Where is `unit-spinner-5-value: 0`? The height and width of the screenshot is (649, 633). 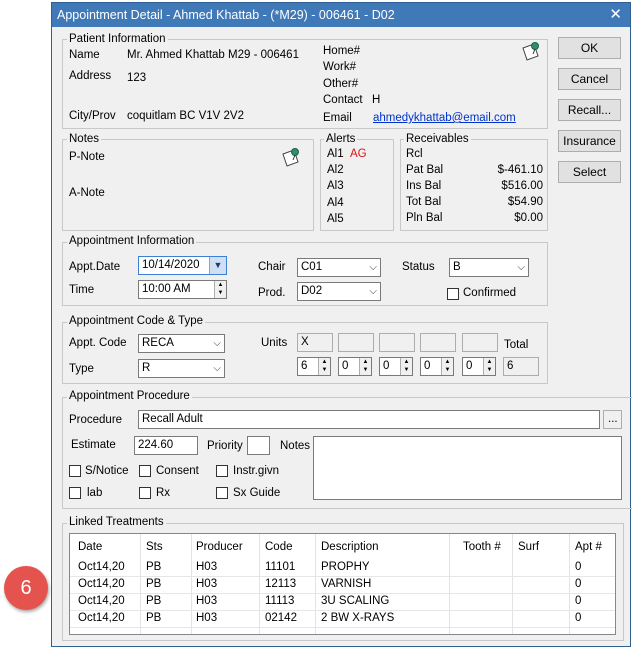 unit-spinner-5-value: 0 is located at coordinates (469, 366).